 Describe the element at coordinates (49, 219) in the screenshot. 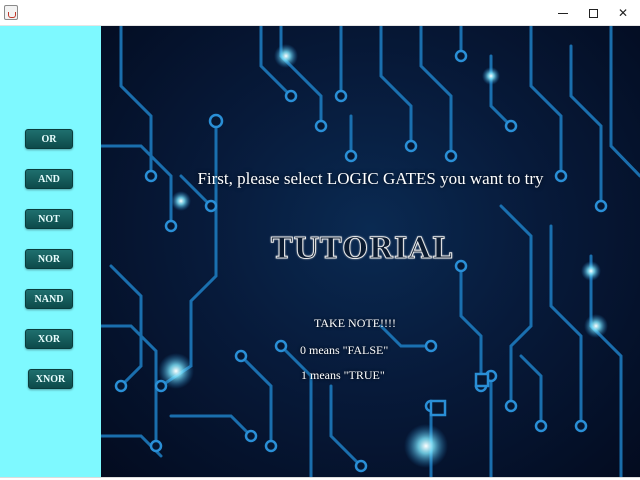

I see `gate-button-not: NOT` at that location.